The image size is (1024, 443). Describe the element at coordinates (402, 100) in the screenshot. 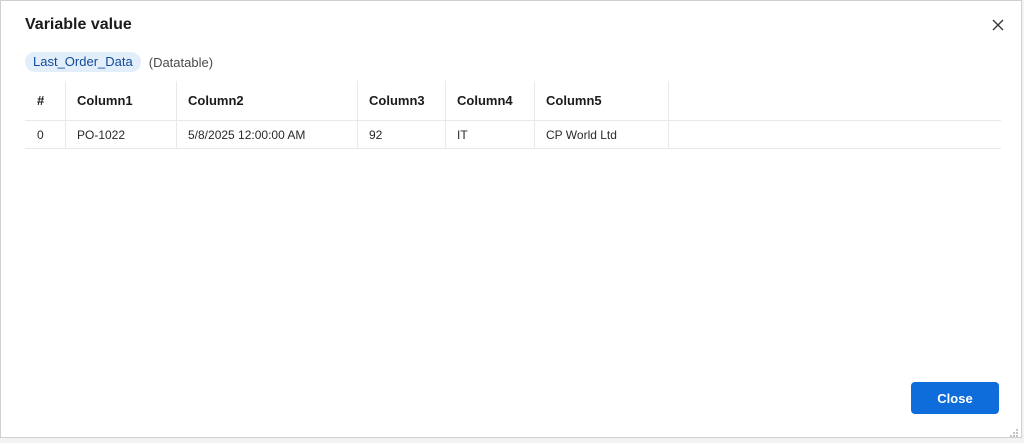

I see `column-header-column3: Column3` at that location.